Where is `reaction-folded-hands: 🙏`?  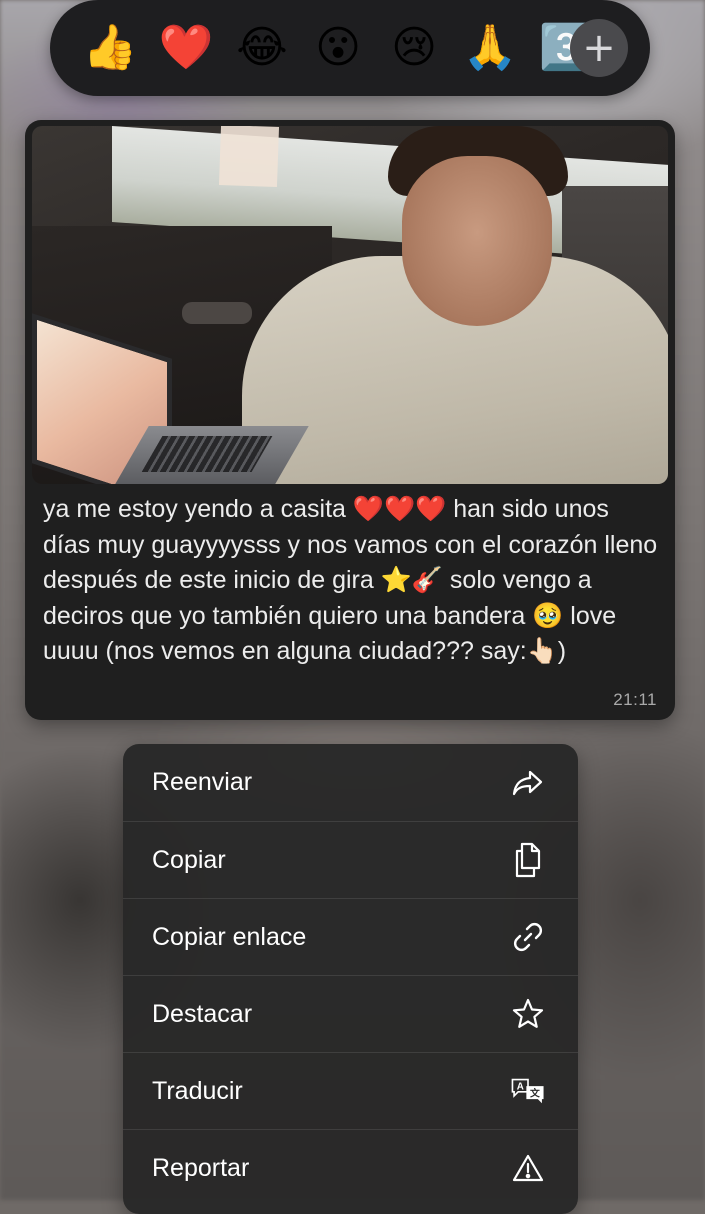 reaction-folded-hands: 🙏 is located at coordinates (490, 48).